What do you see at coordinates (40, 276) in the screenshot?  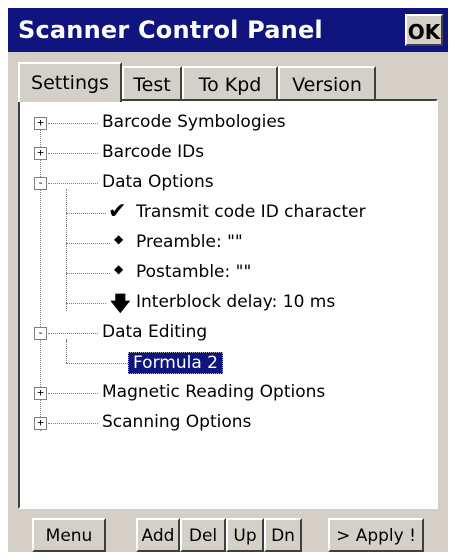 I see `tree-trunk-line` at bounding box center [40, 276].